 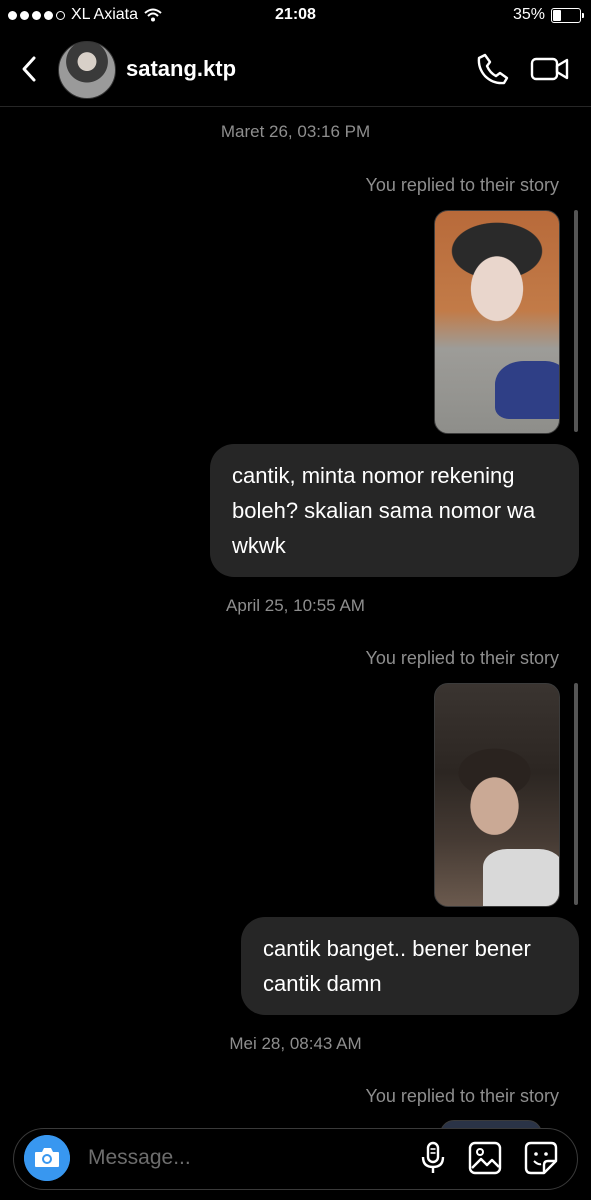 I want to click on sticker-icon, so click(x=541, y=1158).